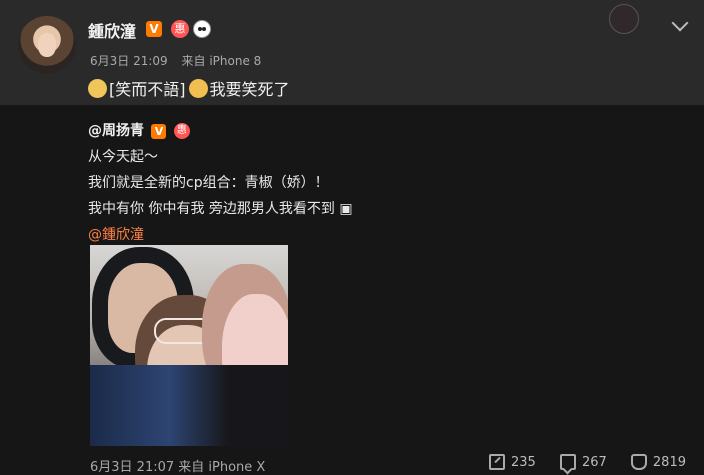 Image resolution: width=704 pixels, height=475 pixels. I want to click on laugh-emoji-icon, so click(97, 88).